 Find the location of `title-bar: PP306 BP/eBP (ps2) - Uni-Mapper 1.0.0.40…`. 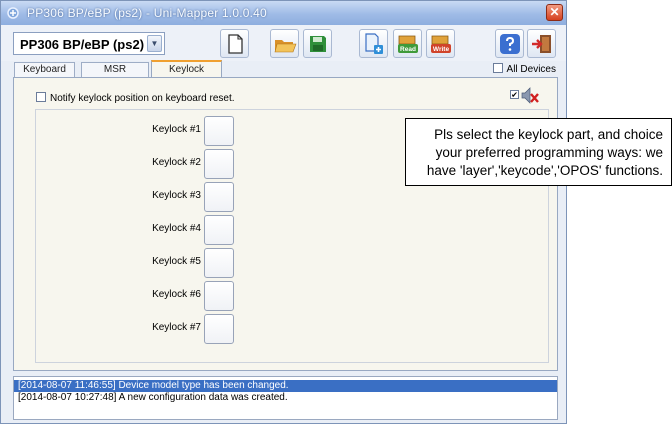

title-bar: PP306 BP/eBP (ps2) - Uni-Mapper 1.0.0.40… is located at coordinates (283, 13).